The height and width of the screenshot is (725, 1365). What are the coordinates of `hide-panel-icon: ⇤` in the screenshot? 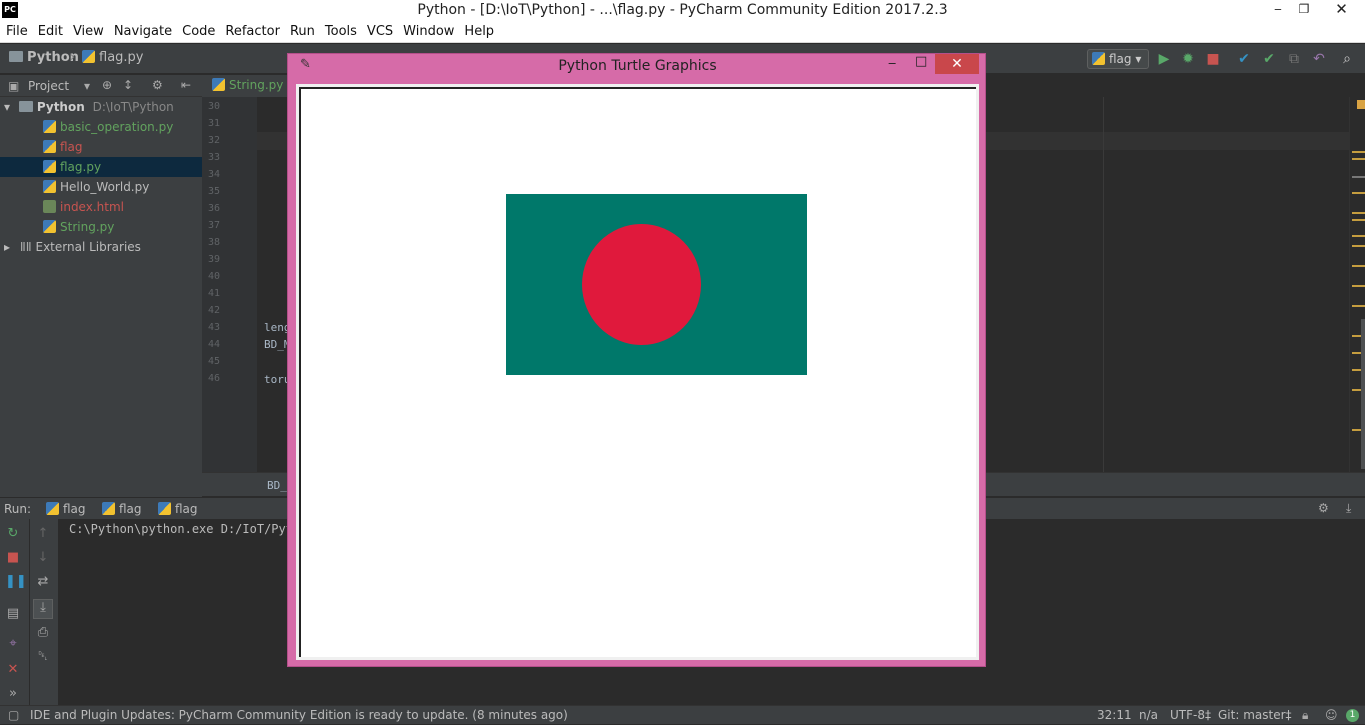 It's located at (186, 85).